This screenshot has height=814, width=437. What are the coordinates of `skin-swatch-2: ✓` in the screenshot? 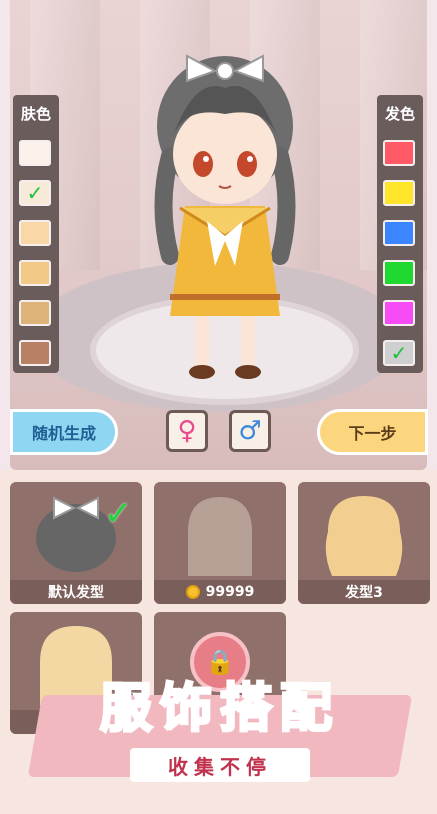 It's located at (35, 193).